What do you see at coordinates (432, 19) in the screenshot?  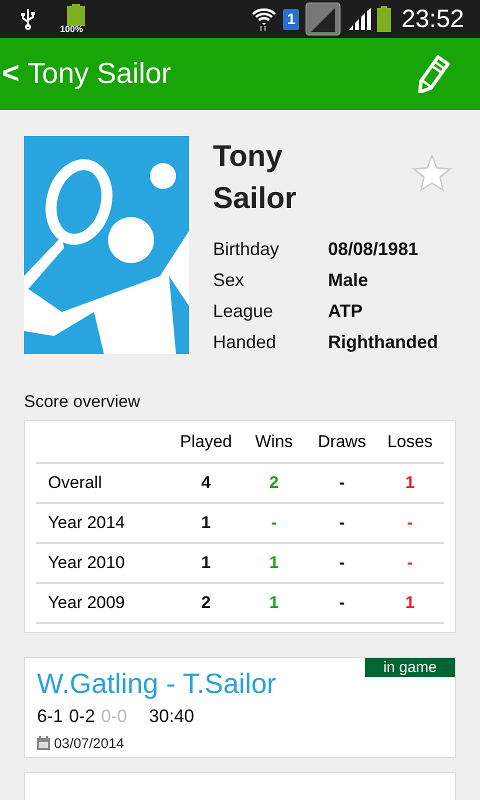 I see `clock: 23:52` at bounding box center [432, 19].